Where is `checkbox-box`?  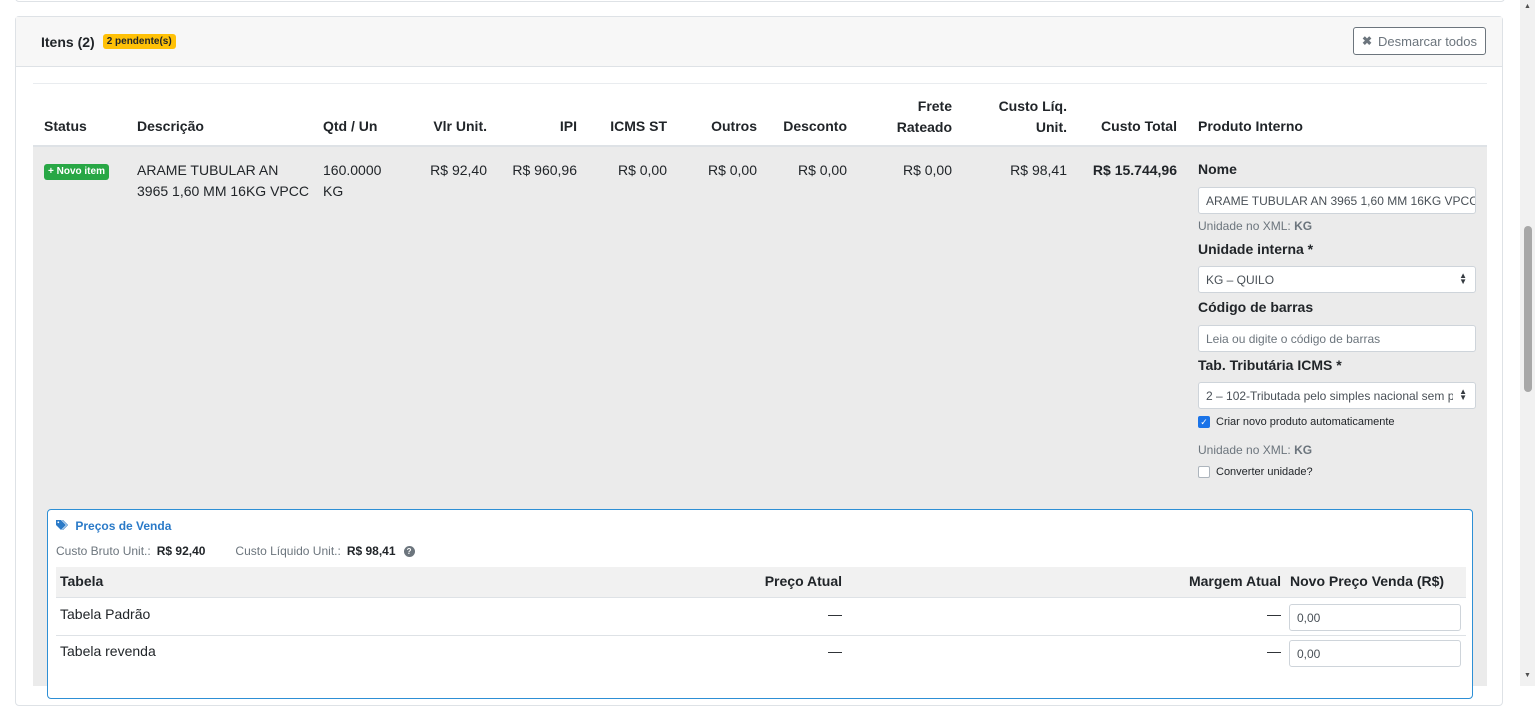
checkbox-box is located at coordinates (1204, 472).